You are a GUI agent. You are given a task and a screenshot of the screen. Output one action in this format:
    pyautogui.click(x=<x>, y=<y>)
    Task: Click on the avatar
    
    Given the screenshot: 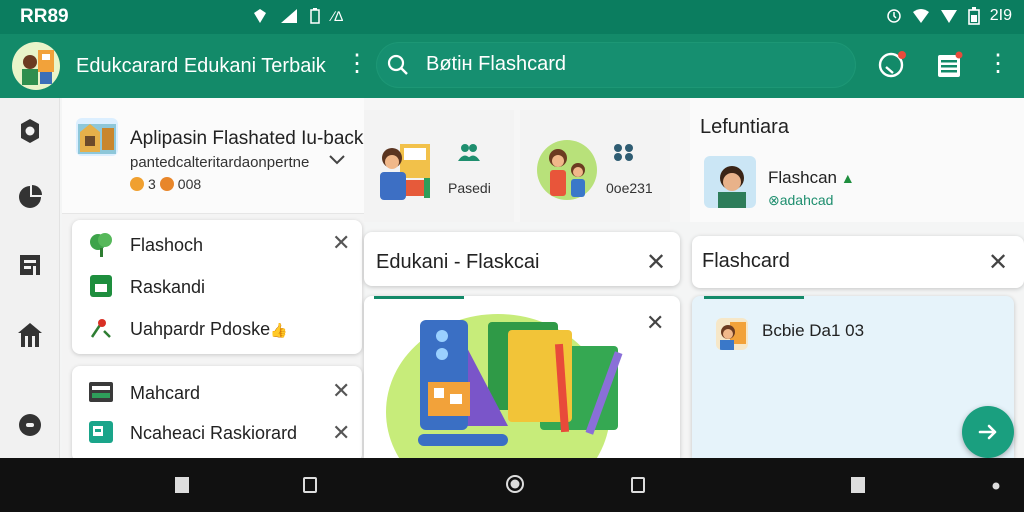 What is the action you would take?
    pyautogui.click(x=730, y=182)
    